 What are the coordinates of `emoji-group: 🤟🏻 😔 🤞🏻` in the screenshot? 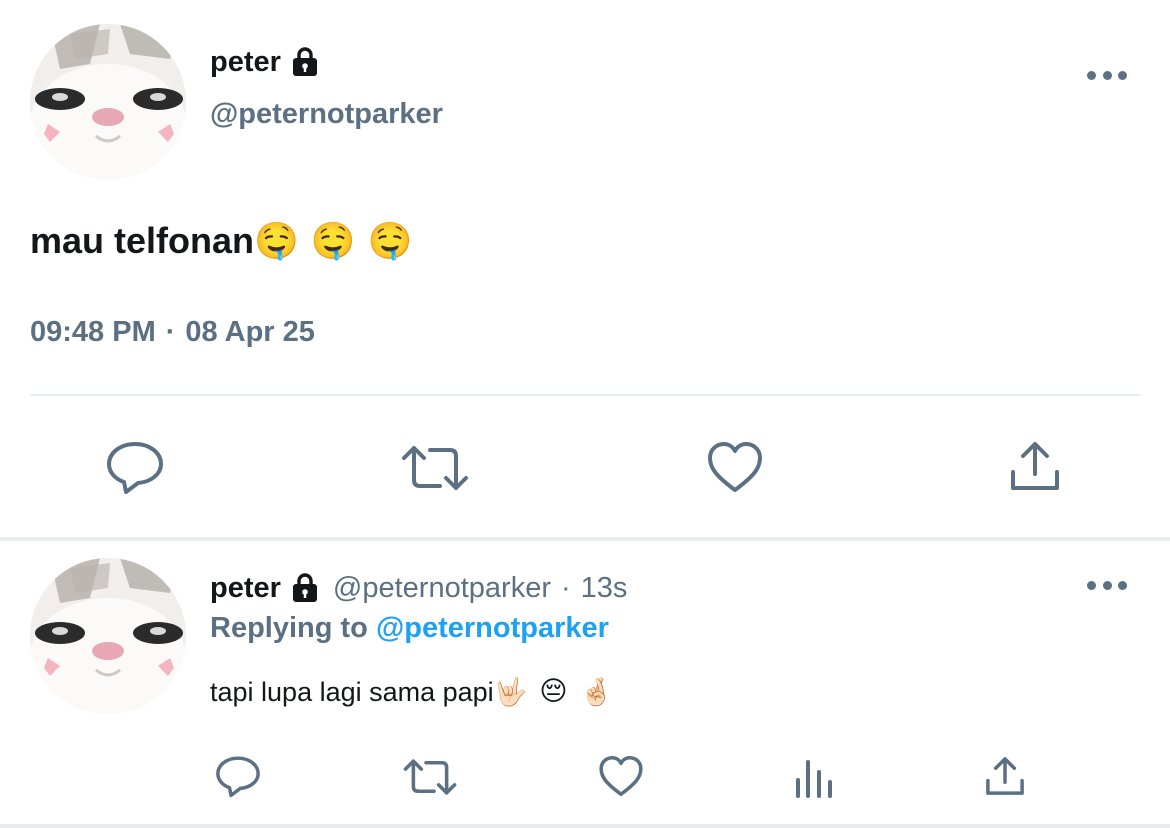 It's located at (553, 692).